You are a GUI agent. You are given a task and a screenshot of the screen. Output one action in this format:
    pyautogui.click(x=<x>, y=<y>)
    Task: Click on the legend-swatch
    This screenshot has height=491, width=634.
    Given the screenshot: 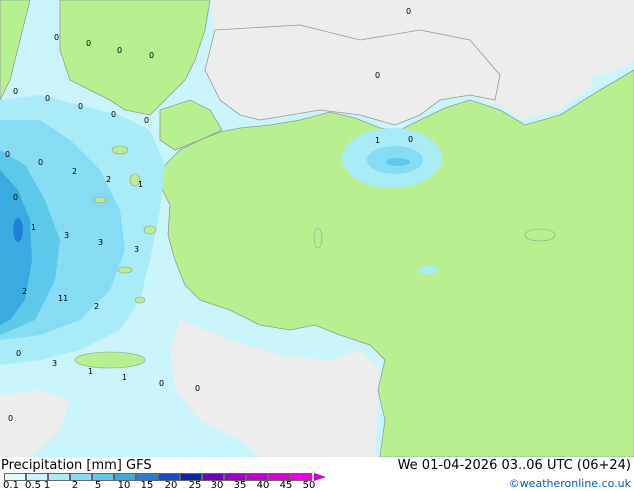 What is the action you would take?
    pyautogui.click(x=59, y=477)
    